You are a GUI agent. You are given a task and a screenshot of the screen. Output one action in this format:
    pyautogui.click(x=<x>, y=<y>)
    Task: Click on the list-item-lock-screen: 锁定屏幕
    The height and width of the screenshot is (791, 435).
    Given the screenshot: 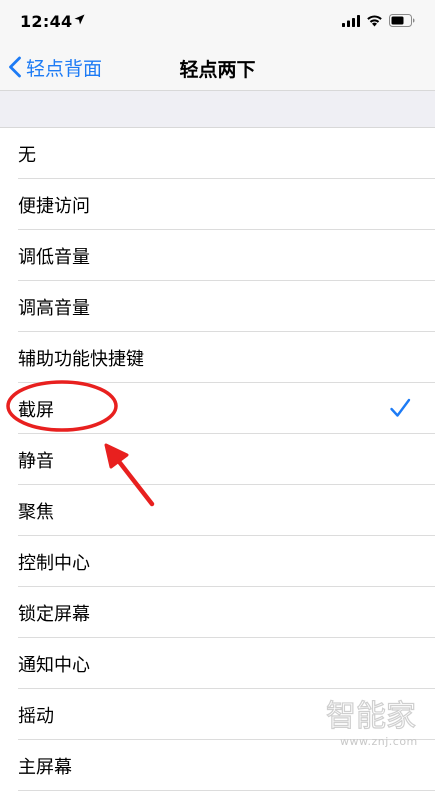 What is the action you would take?
    pyautogui.click(x=217, y=612)
    